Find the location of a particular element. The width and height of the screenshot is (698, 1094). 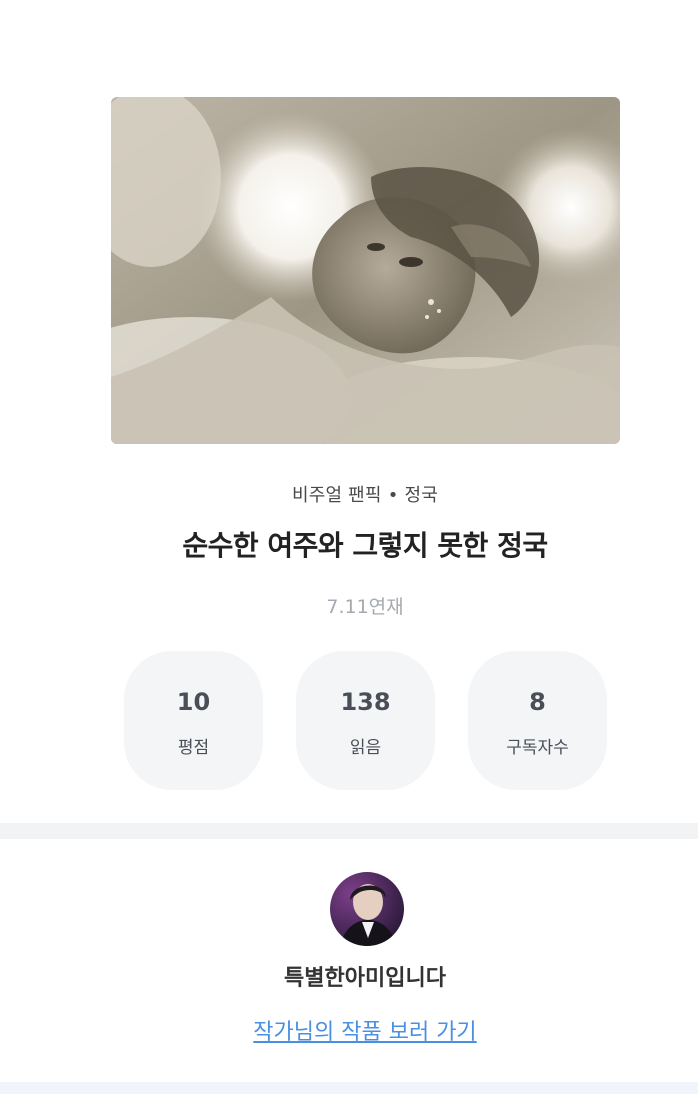

stat-rating-value: 10 is located at coordinates (193, 702).